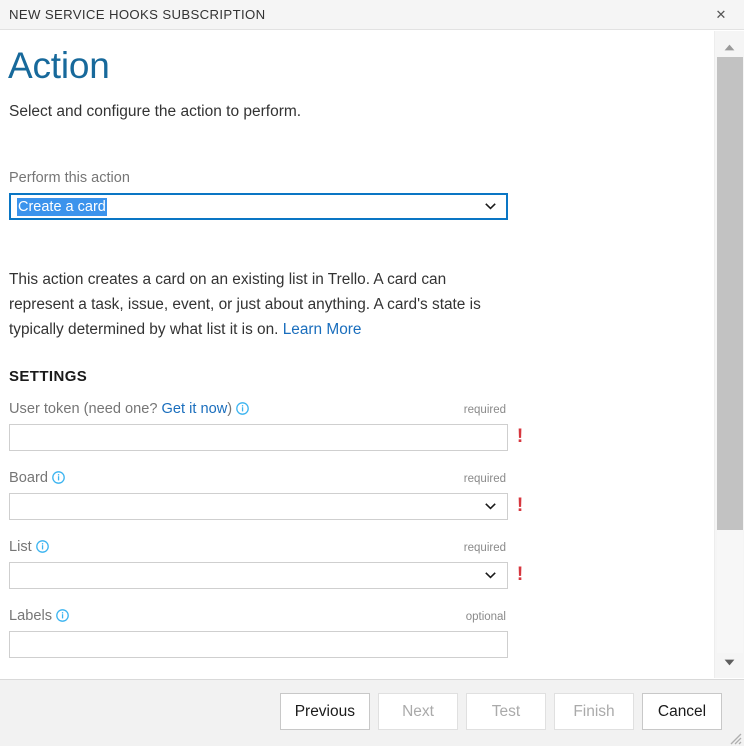 Image resolution: width=744 pixels, height=746 pixels. I want to click on dialog-titlebar: NEW SERVICE HOOKS SUBSCRIPTION ✕, so click(372, 15).